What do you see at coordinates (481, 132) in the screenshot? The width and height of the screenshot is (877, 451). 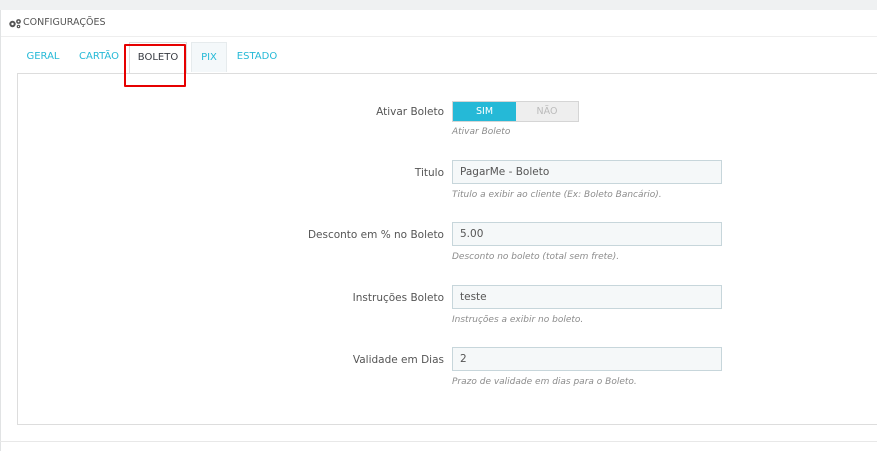 I see `ativar-boleto-help: Ativar Boleto` at bounding box center [481, 132].